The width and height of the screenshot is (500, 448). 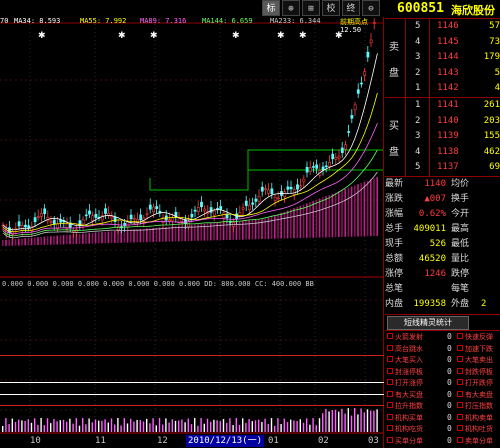 I want to click on order-level: 1, so click(x=418, y=88).